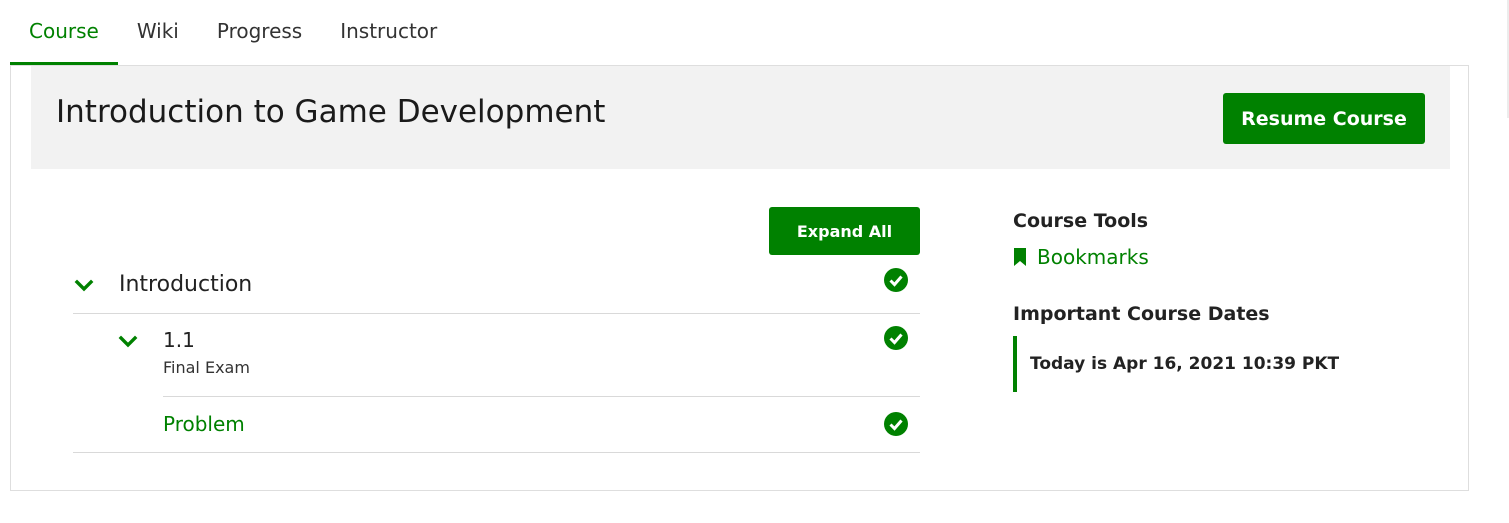 This screenshot has height=523, width=1509. Describe the element at coordinates (1185, 364) in the screenshot. I see `today-date-text: Today is Apr 16, 2021 10:39 PKT` at that location.